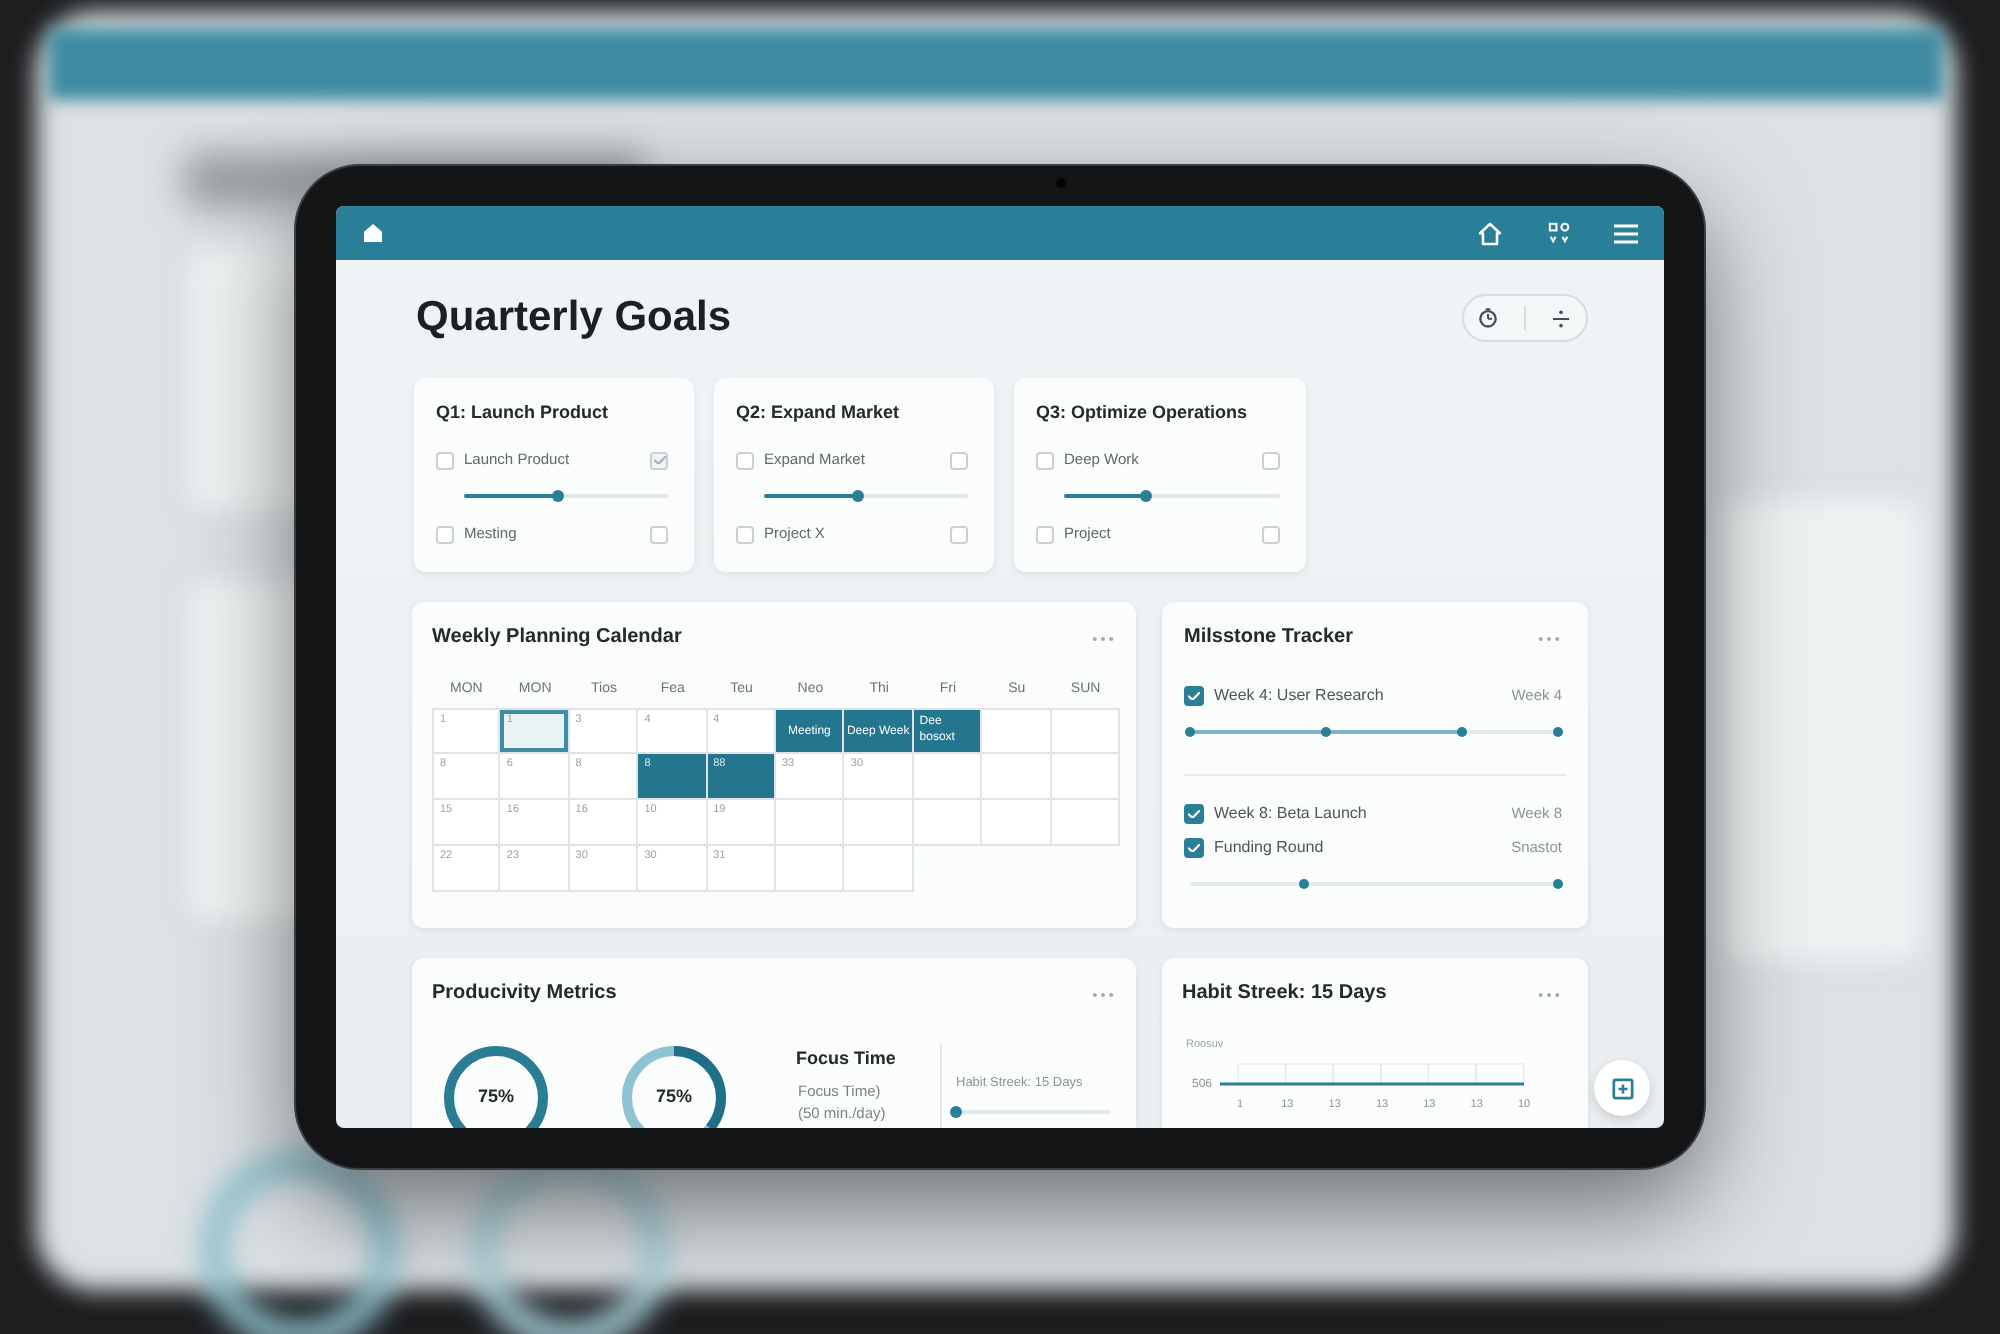 This screenshot has height=1334, width=2000. I want to click on square-plus-icon, so click(1622, 1088).